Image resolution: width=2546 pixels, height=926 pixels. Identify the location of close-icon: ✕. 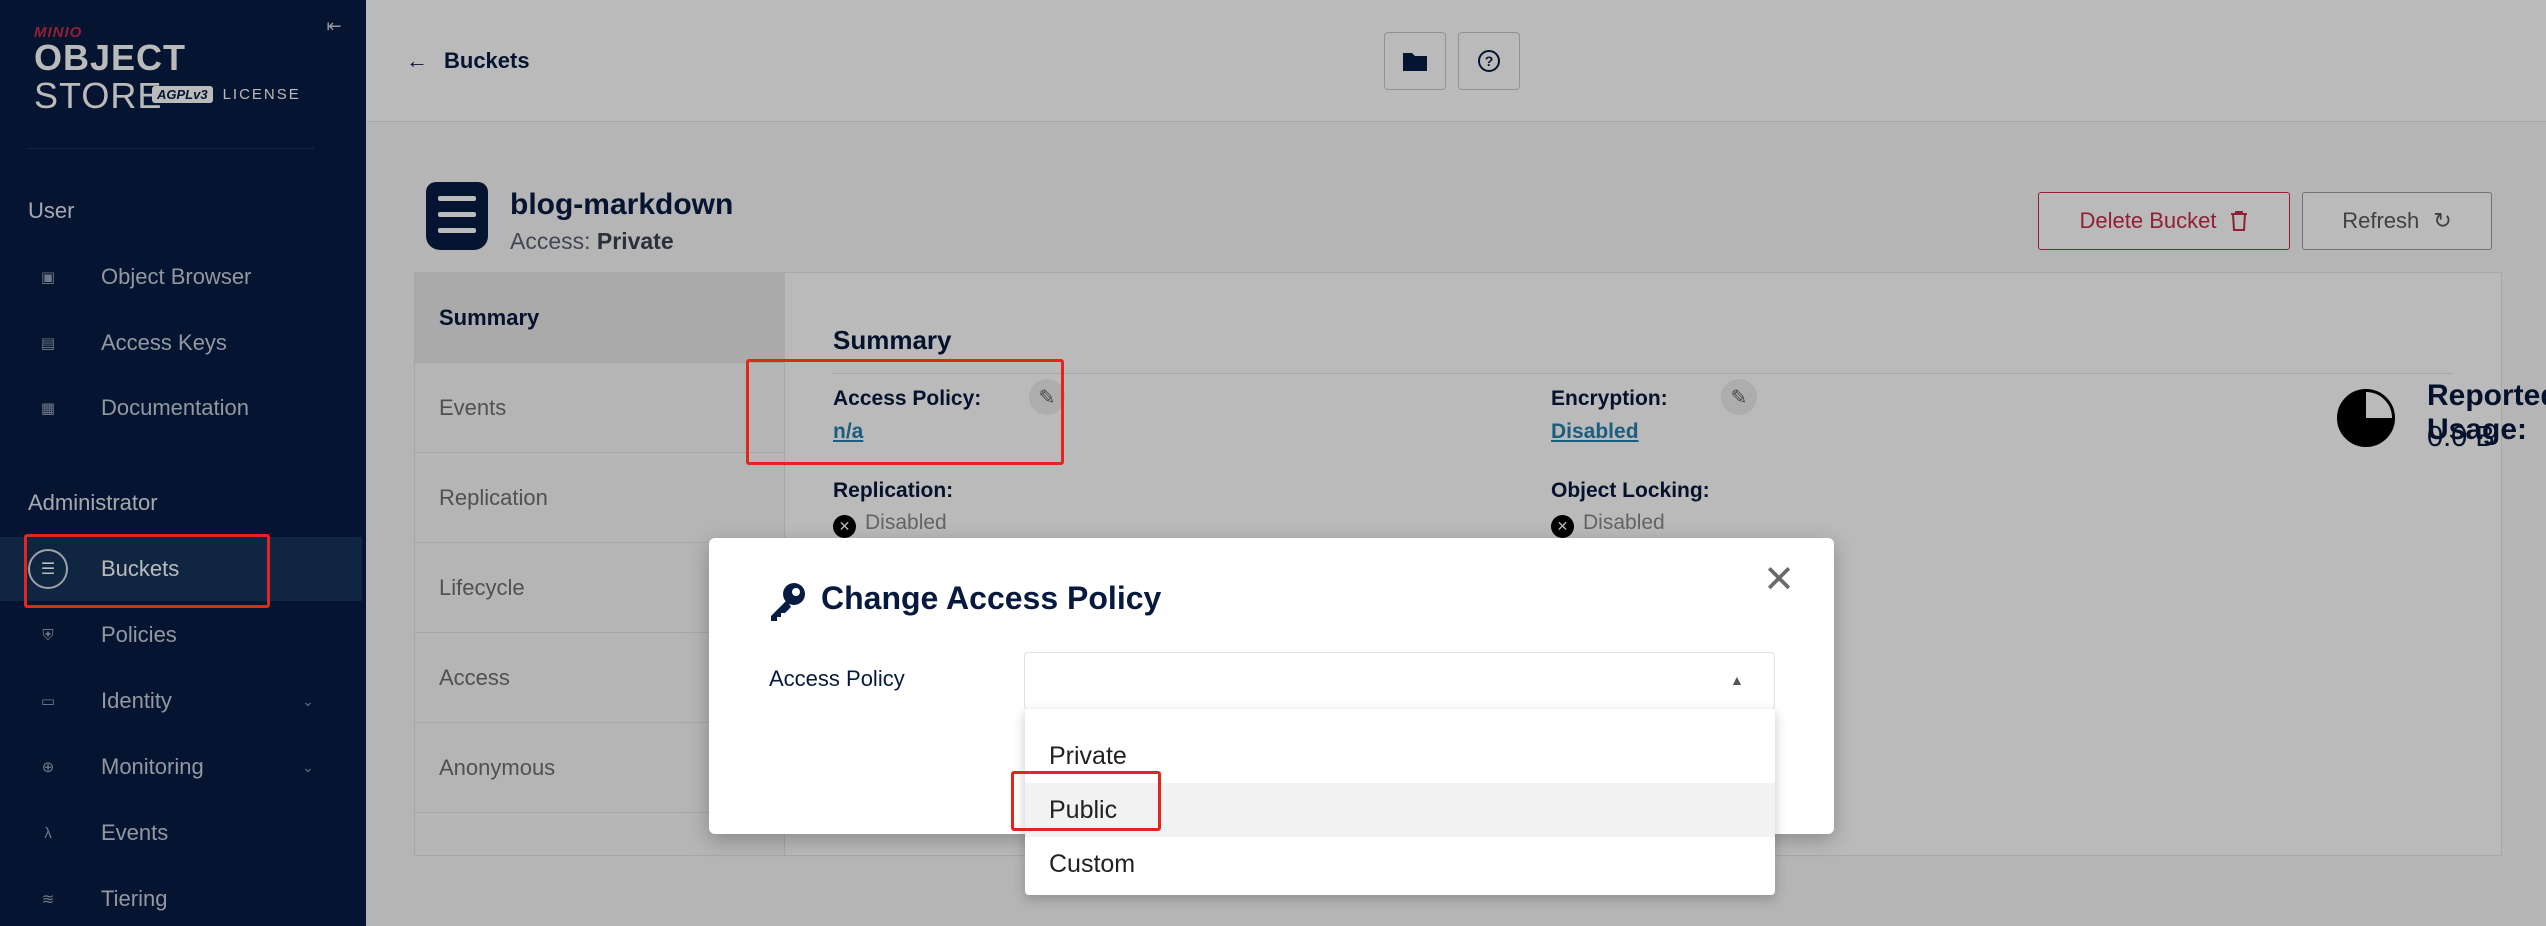
(1779, 580).